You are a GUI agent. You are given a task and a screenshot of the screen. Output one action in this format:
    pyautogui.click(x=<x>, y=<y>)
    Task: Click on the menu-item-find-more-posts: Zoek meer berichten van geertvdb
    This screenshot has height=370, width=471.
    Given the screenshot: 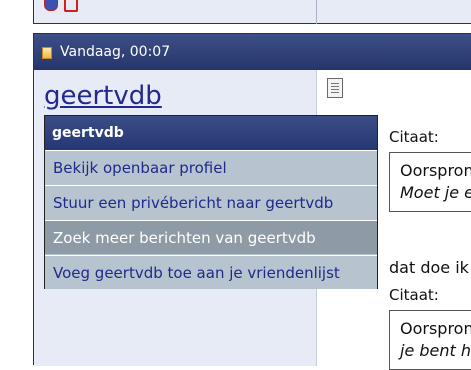 What is the action you would take?
    pyautogui.click(x=211, y=237)
    